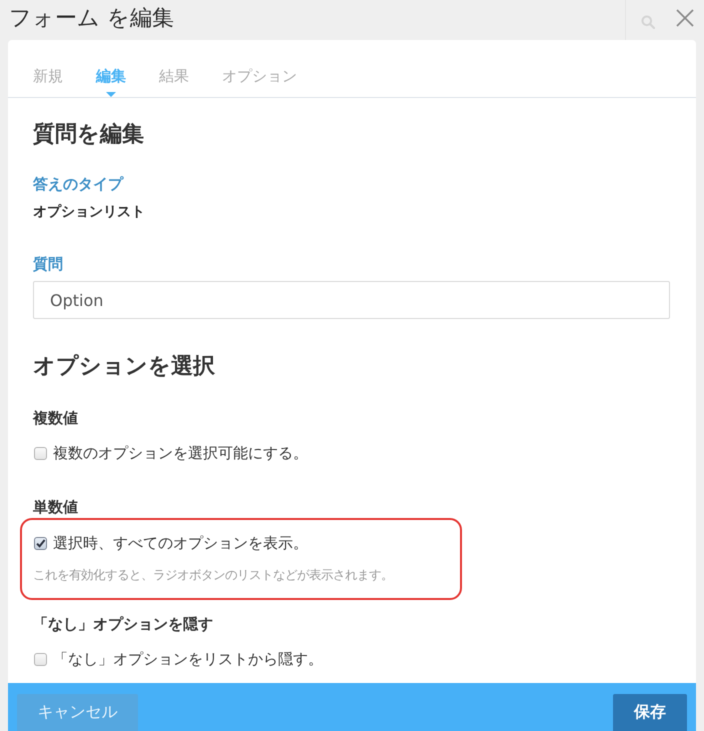 This screenshot has height=731, width=704. I want to click on question-input: Option, so click(351, 300).